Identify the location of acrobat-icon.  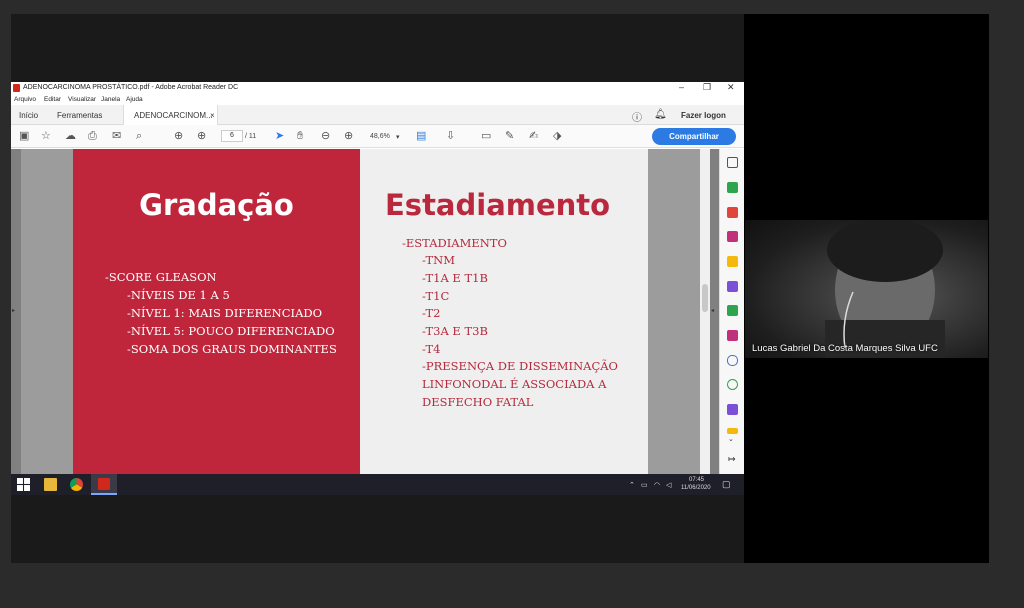
(104, 484).